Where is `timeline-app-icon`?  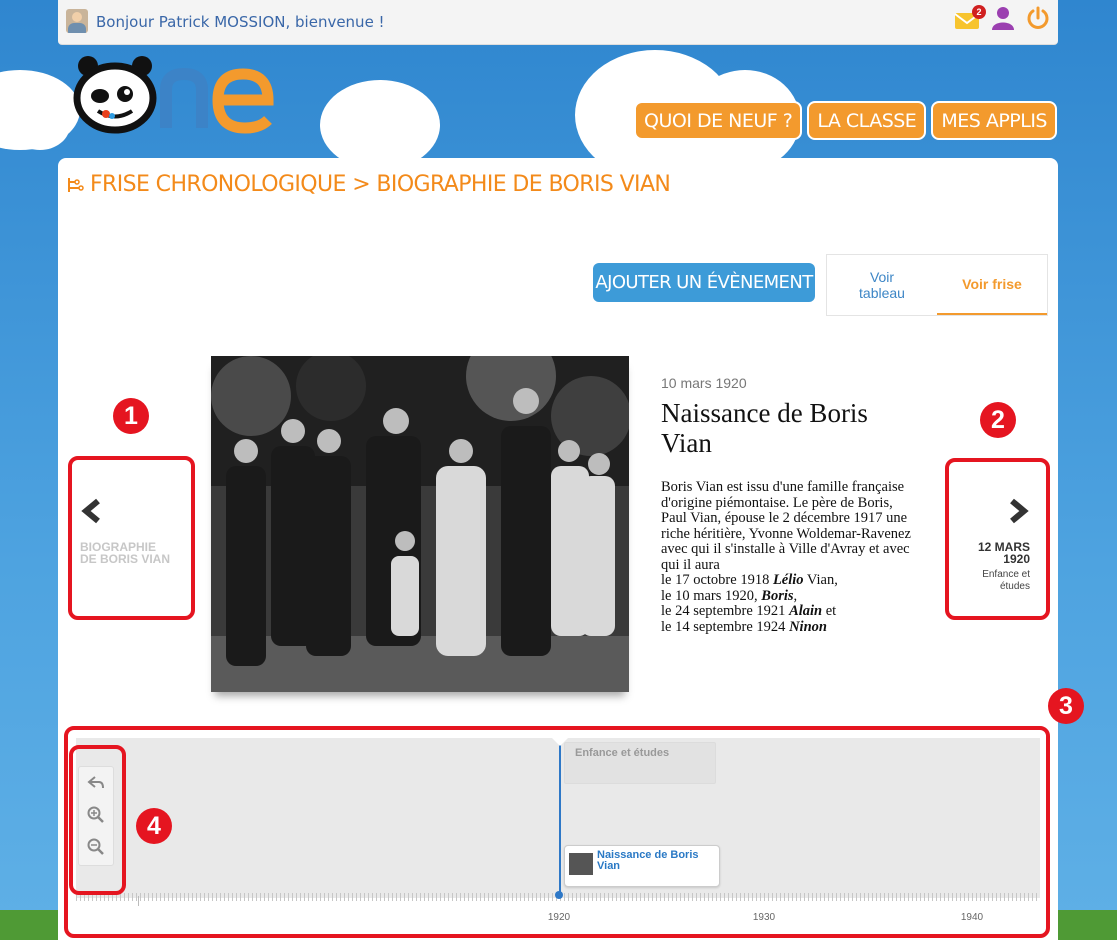 timeline-app-icon is located at coordinates (76, 184).